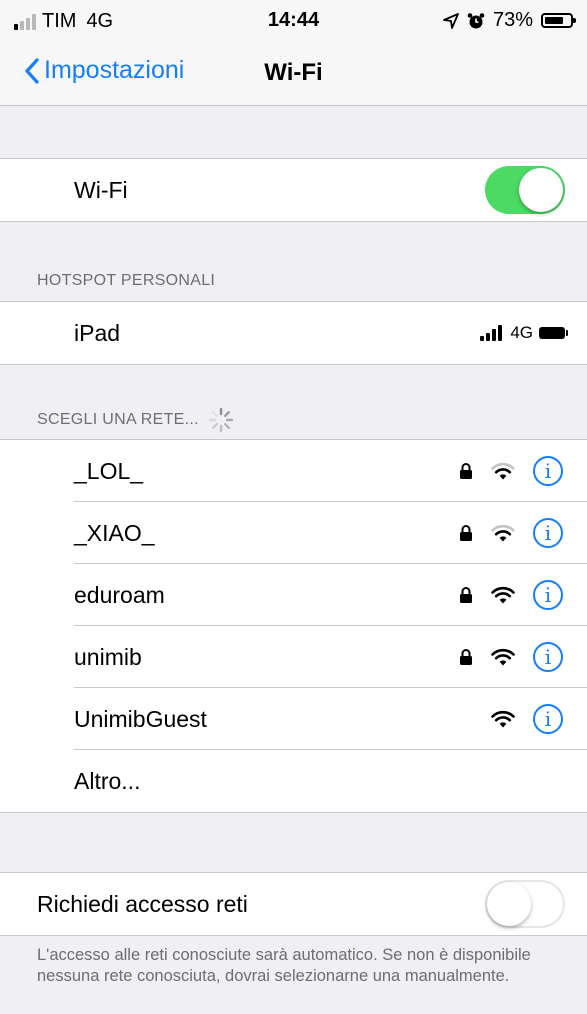 The height and width of the screenshot is (1014, 587). What do you see at coordinates (221, 420) in the screenshot?
I see `loading-spinner-icon` at bounding box center [221, 420].